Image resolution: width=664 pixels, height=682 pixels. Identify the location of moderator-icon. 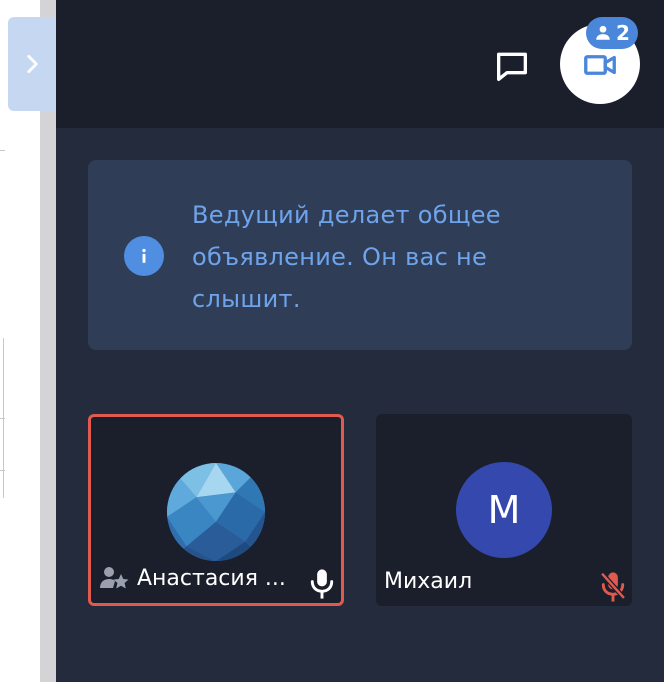
(114, 578).